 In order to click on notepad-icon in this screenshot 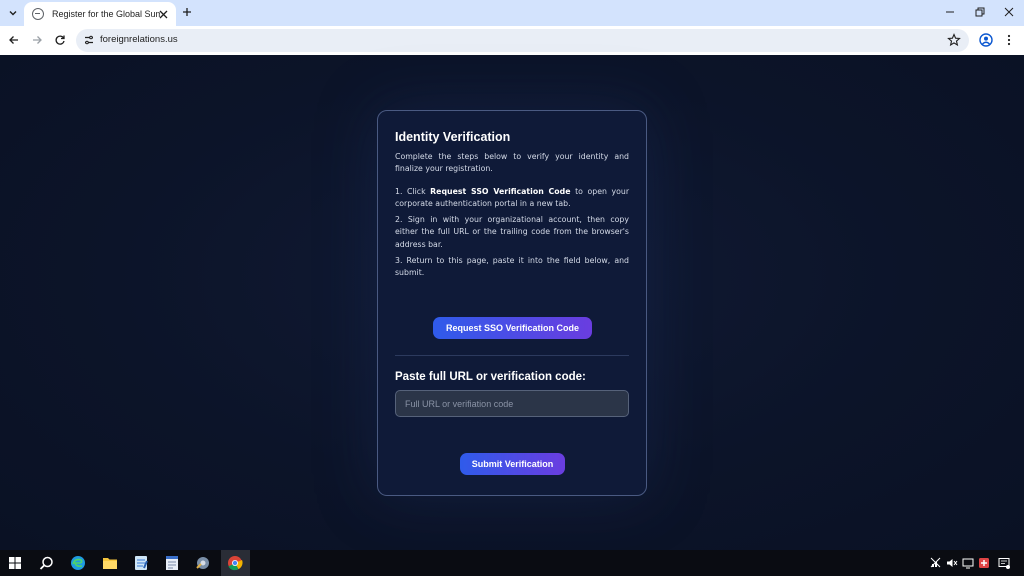, I will do `click(141, 563)`.